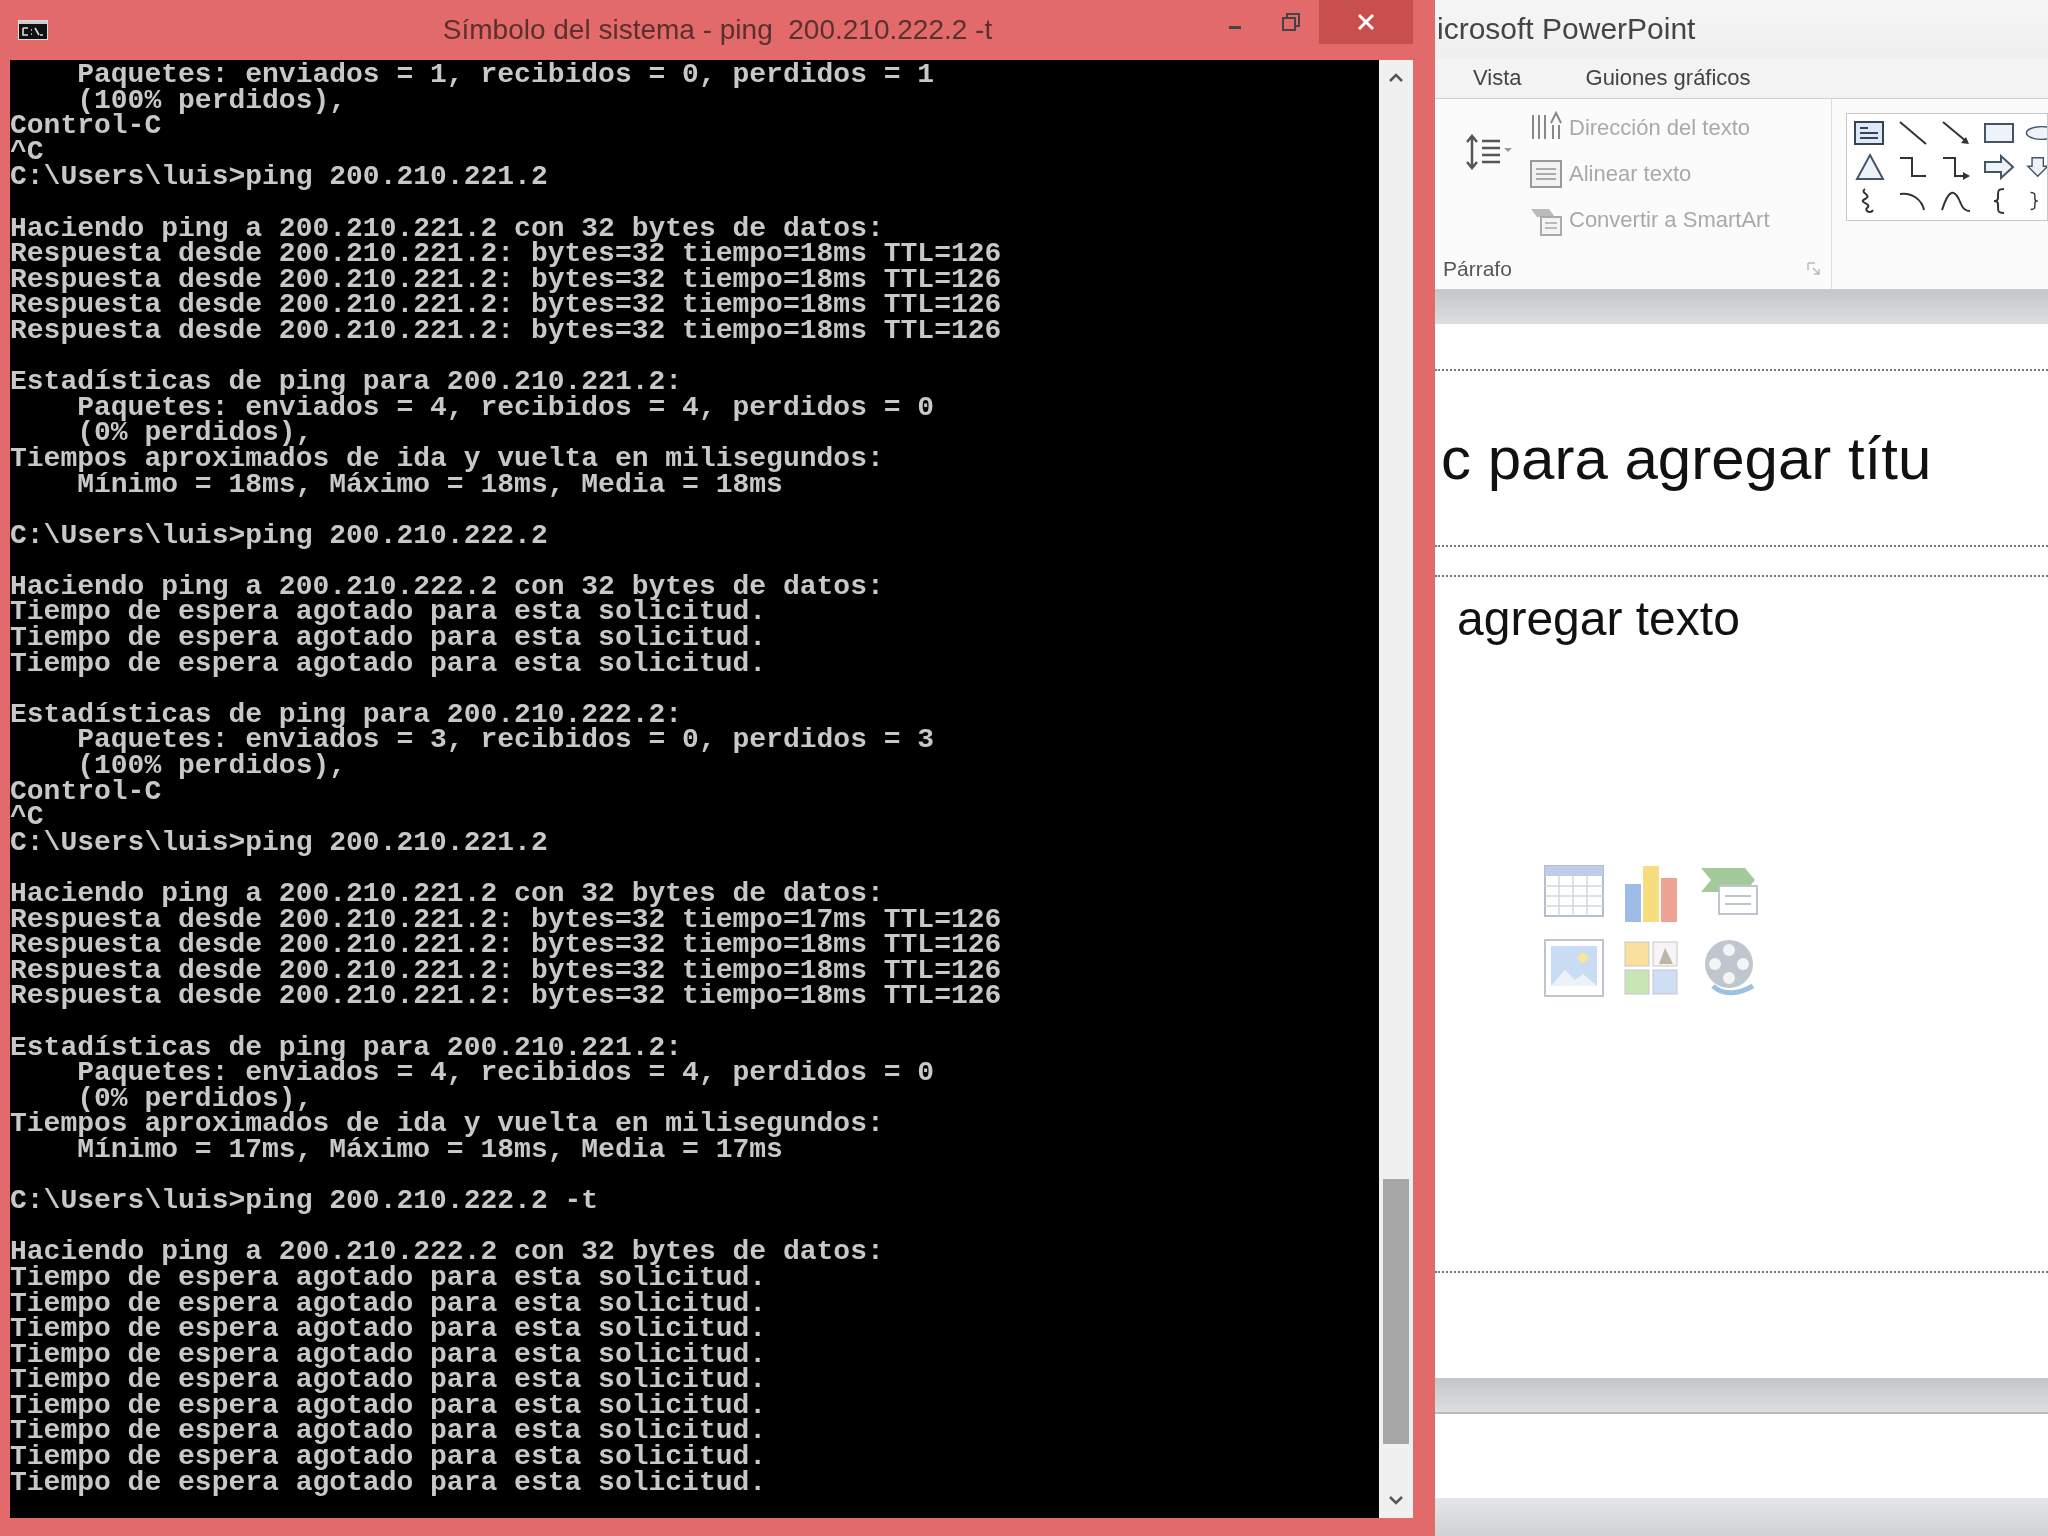 The height and width of the screenshot is (1536, 2048). Describe the element at coordinates (1668, 78) in the screenshot. I see `ribbon-tab: Guiones gráficos` at that location.